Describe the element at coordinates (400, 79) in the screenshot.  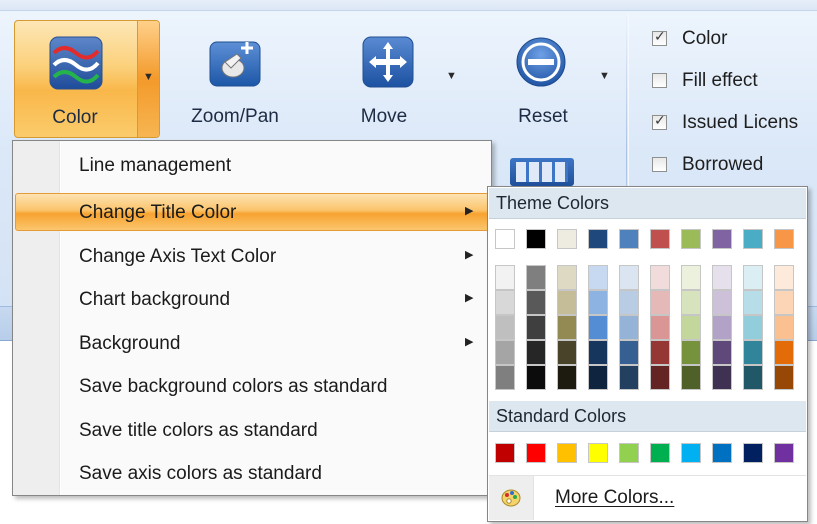
I see `move-button: ▼ Move` at that location.